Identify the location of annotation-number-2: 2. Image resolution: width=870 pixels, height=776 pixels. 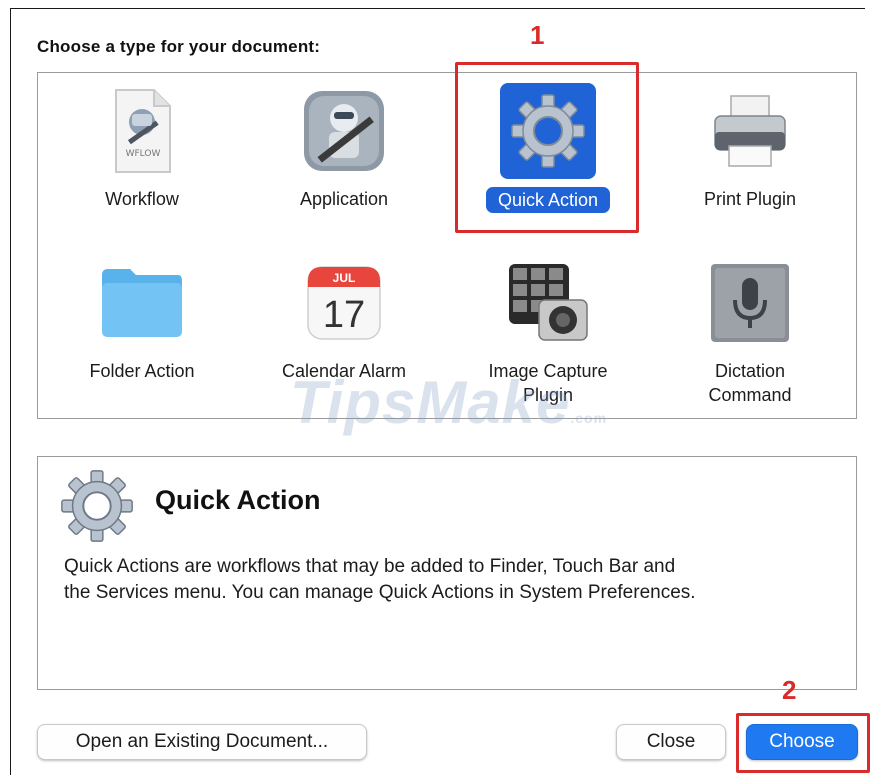
(789, 690).